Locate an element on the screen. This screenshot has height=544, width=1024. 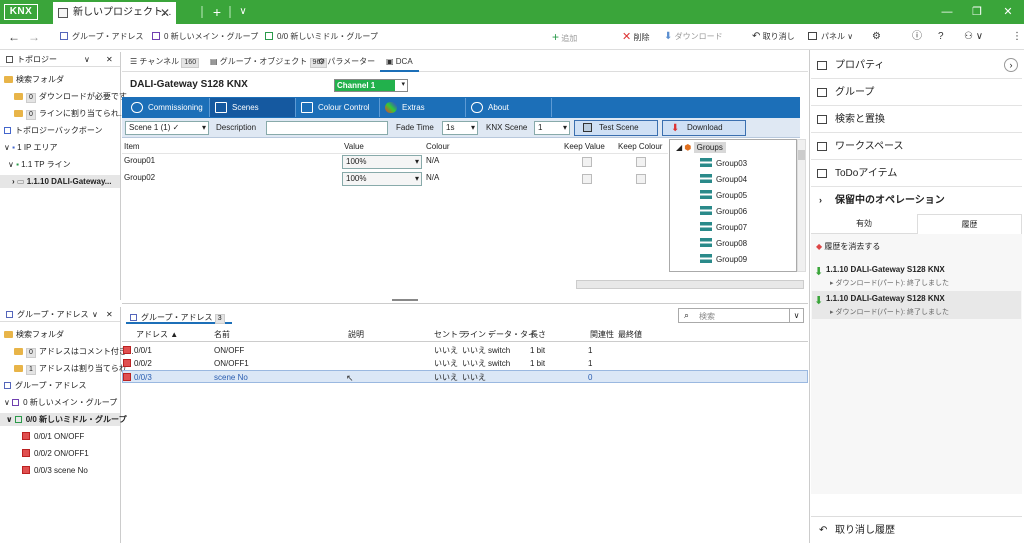
tab-dropdown-button: ∨ is located at coordinates (243, 12).